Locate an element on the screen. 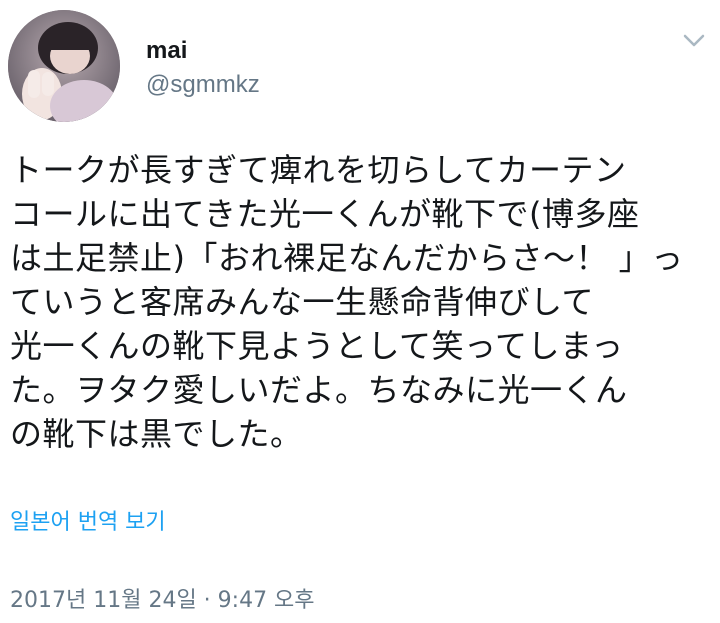 The width and height of the screenshot is (720, 623). tweet-text-line: コールに出てきた光一くんが靴下で(博多座 is located at coordinates (325, 214).